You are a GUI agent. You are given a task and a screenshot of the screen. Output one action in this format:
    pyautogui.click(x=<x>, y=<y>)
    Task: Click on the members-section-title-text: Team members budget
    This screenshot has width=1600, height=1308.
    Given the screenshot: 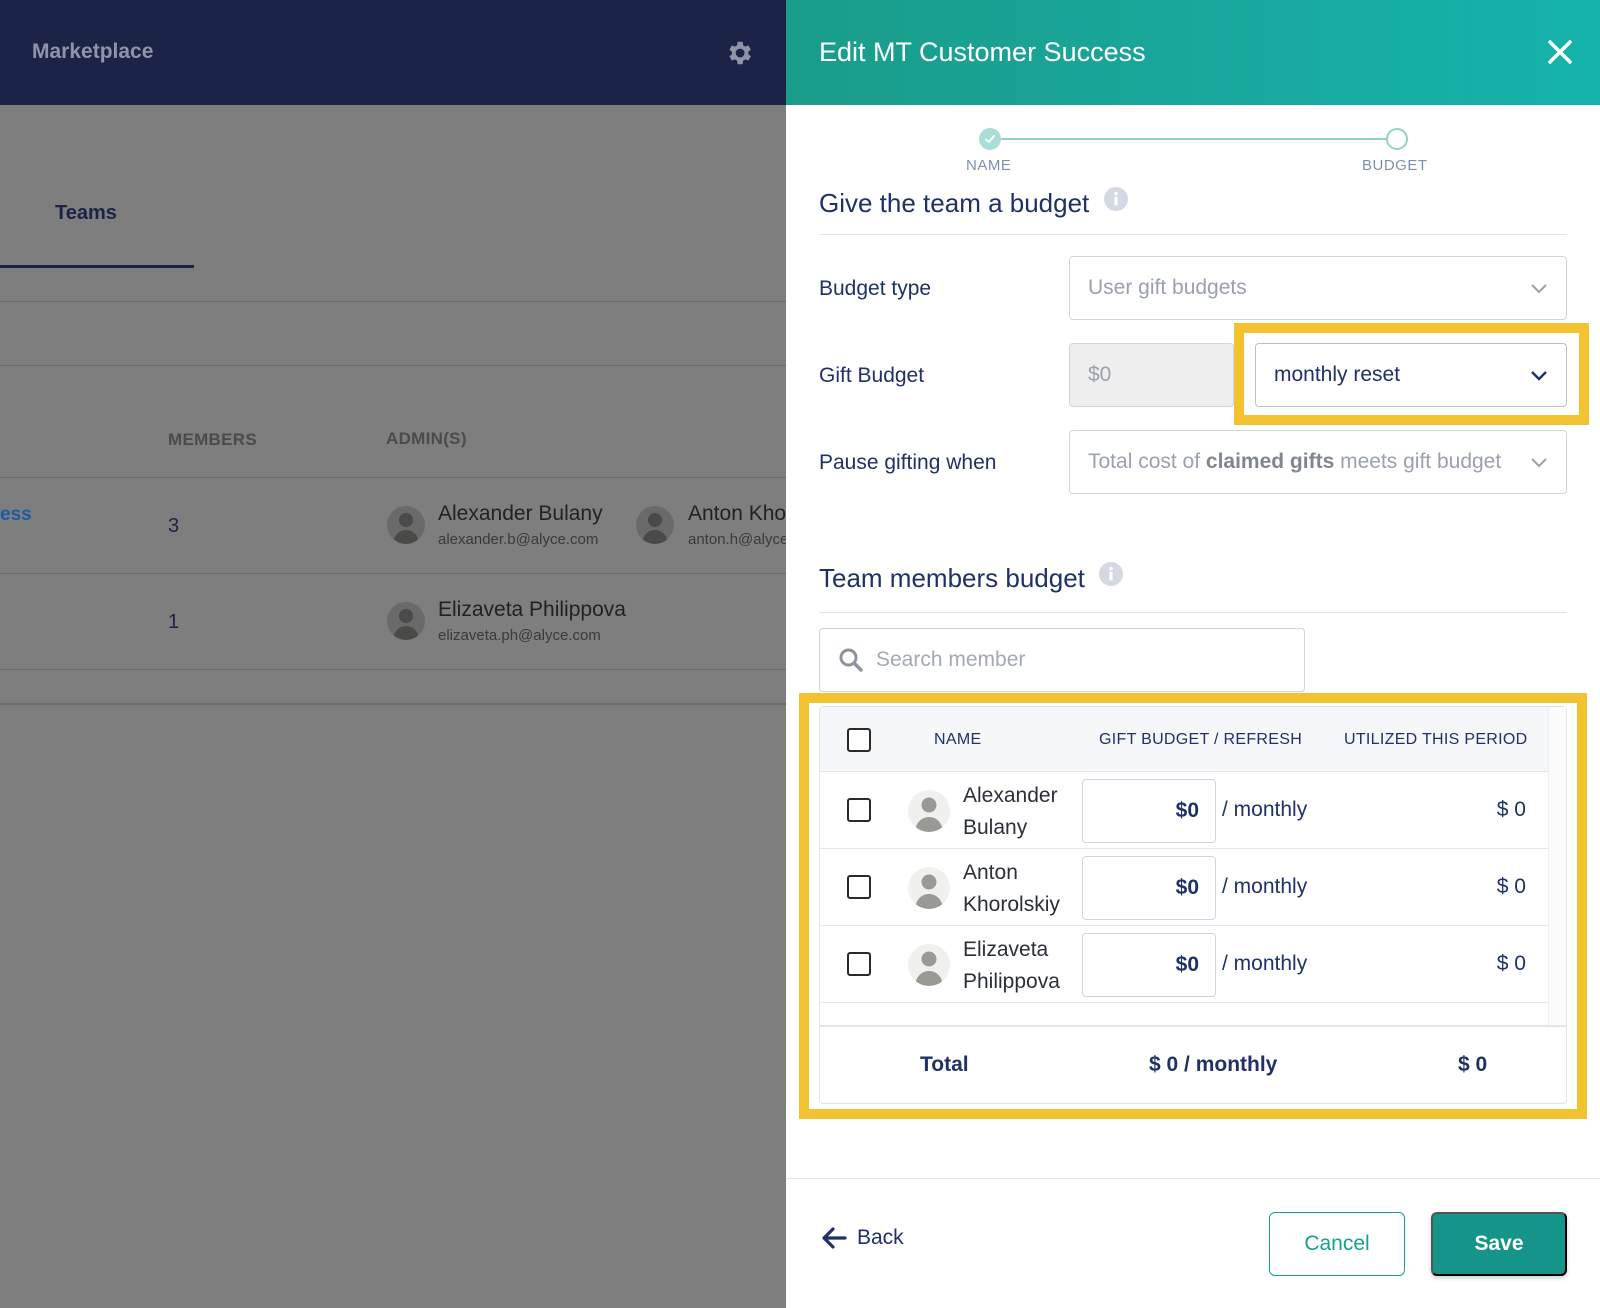 What is the action you would take?
    pyautogui.click(x=952, y=578)
    